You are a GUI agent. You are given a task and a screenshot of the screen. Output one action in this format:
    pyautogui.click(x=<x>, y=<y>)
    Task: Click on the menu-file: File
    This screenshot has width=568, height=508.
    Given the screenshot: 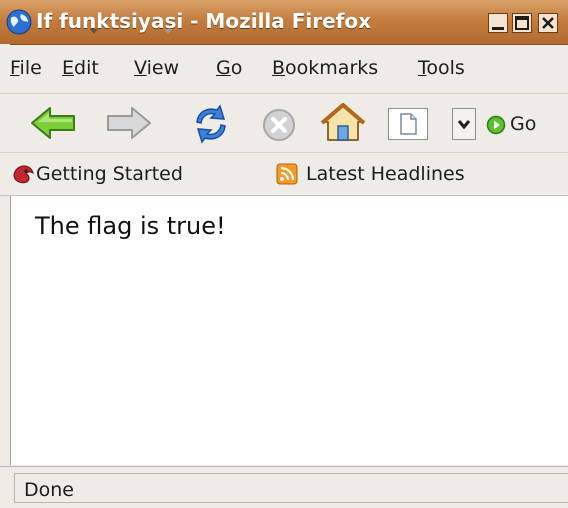 What is the action you would take?
    pyautogui.click(x=26, y=68)
    